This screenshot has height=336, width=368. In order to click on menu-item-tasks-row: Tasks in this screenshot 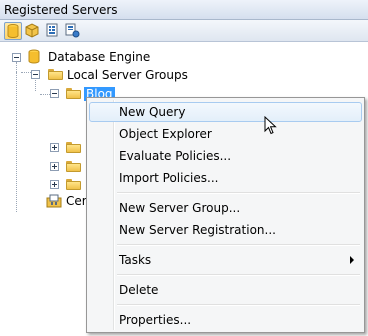, I will do `click(225, 260)`.